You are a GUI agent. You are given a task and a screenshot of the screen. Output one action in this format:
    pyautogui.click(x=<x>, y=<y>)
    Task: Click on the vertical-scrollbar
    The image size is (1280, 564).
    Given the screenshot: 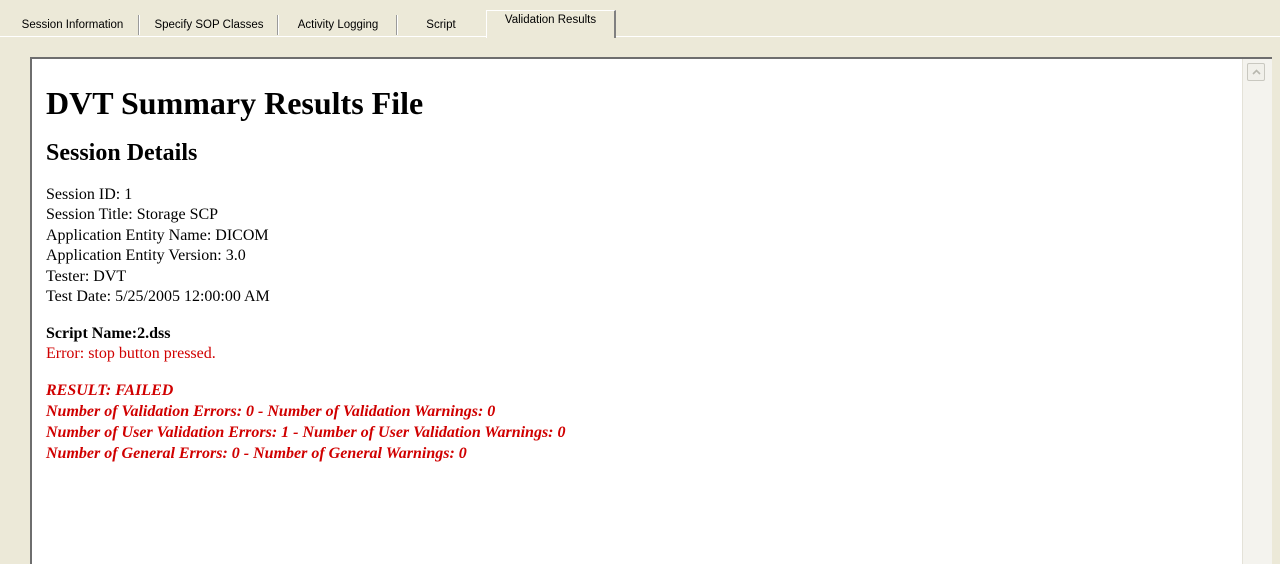 What is the action you would take?
    pyautogui.click(x=1257, y=311)
    